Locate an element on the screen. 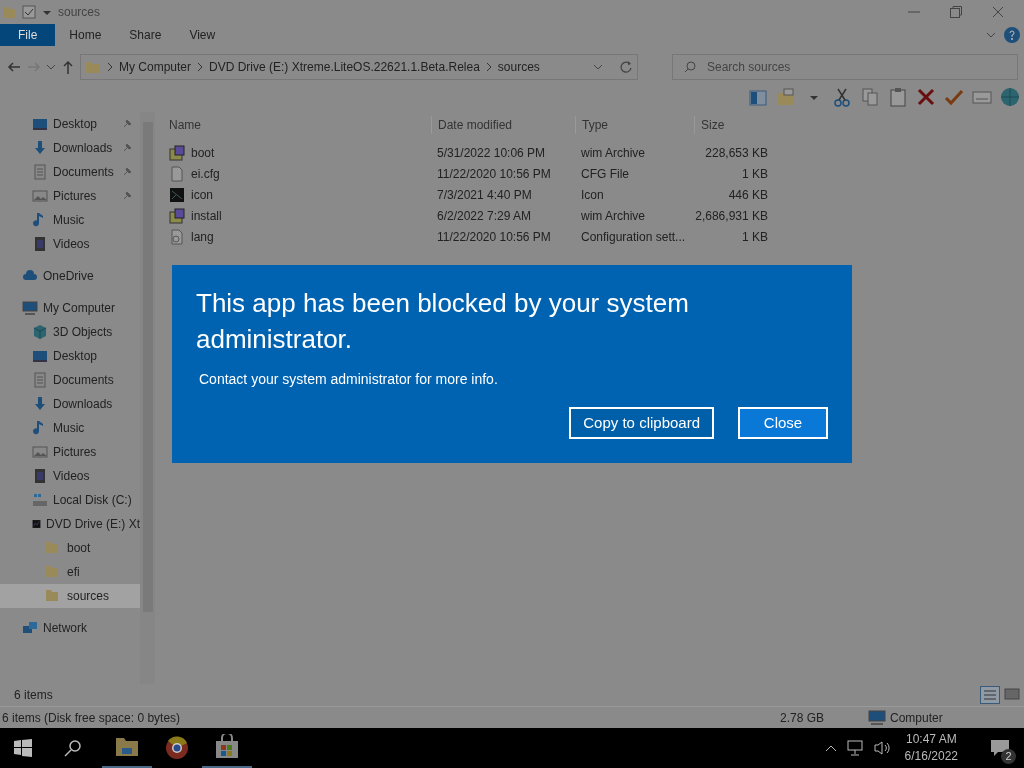 This screenshot has height=768, width=1024. nav-item: DVD Drive (E:) Xt is located at coordinates (70, 524).